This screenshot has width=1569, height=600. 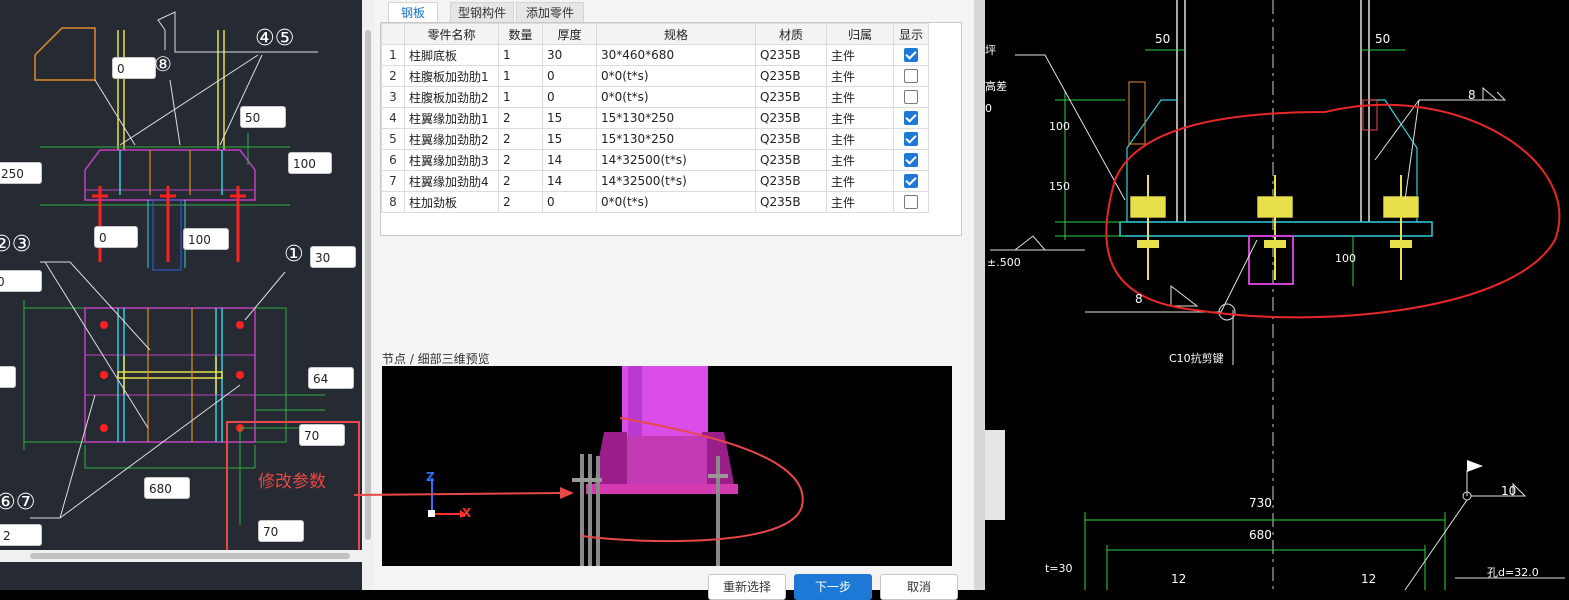 I want to click on hole-label: 孔d=32.0, so click(x=1513, y=572).